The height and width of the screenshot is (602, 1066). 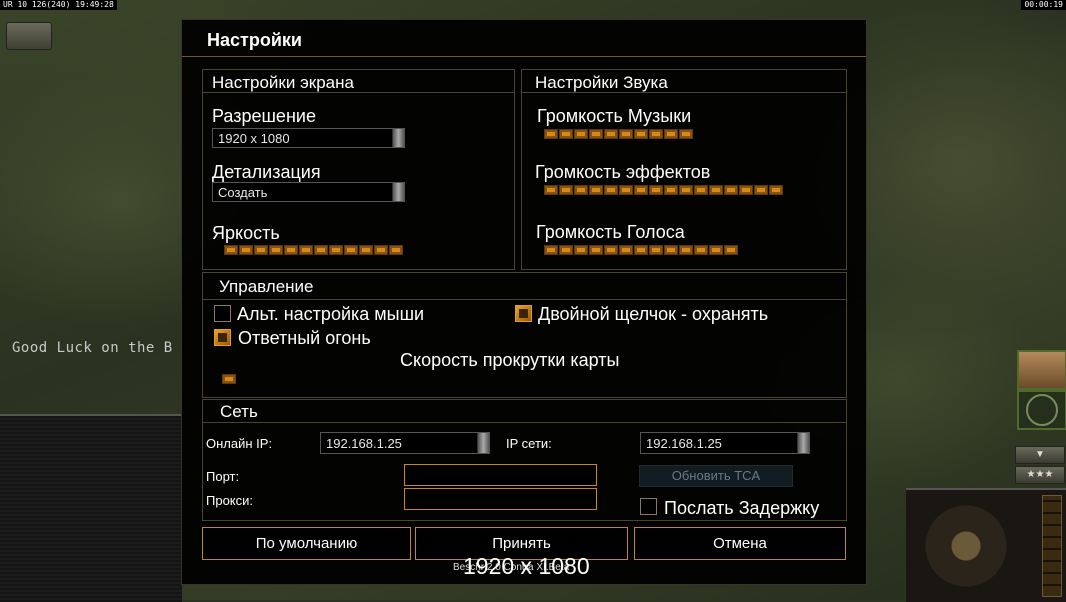 I want to click on retaliation-checkbox, so click(x=222, y=337).